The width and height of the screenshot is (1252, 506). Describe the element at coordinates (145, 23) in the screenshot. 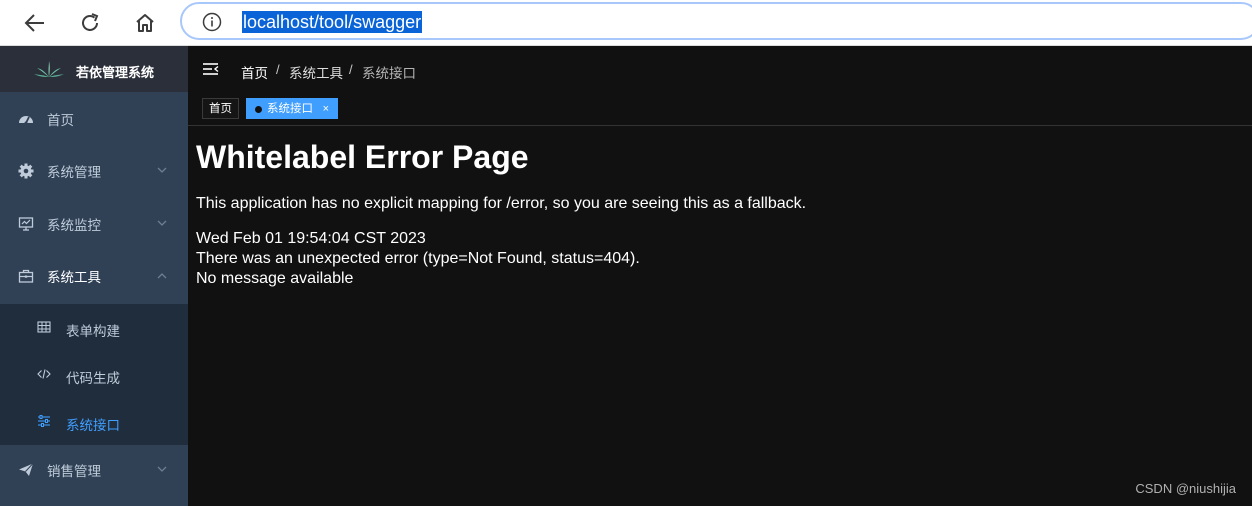

I see `home-icon` at that location.